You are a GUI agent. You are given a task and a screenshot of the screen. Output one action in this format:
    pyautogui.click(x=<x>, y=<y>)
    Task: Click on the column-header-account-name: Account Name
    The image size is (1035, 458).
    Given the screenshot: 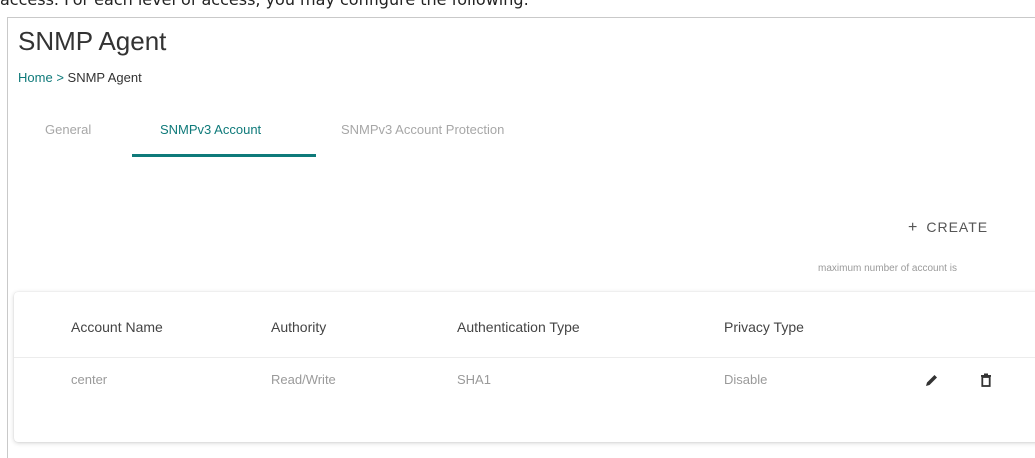 What is the action you would take?
    pyautogui.click(x=117, y=327)
    